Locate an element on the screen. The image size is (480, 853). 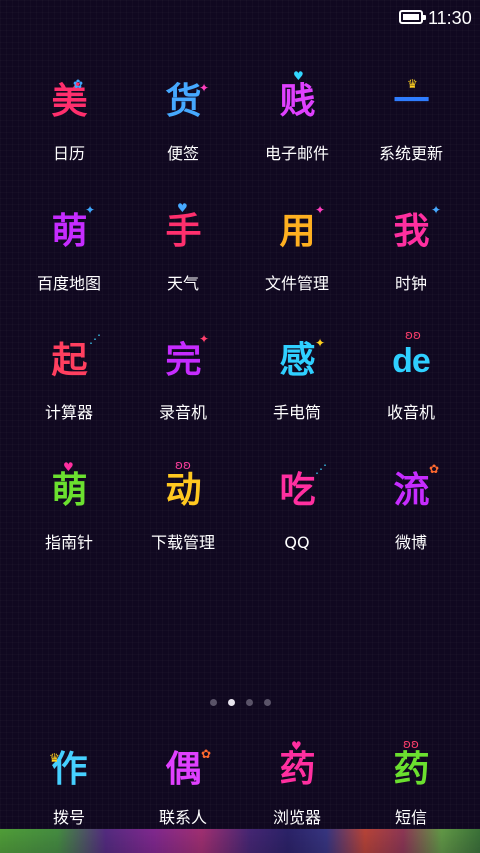
app-file-manager: 用 ✦ 文件管理 is located at coordinates (297, 265).